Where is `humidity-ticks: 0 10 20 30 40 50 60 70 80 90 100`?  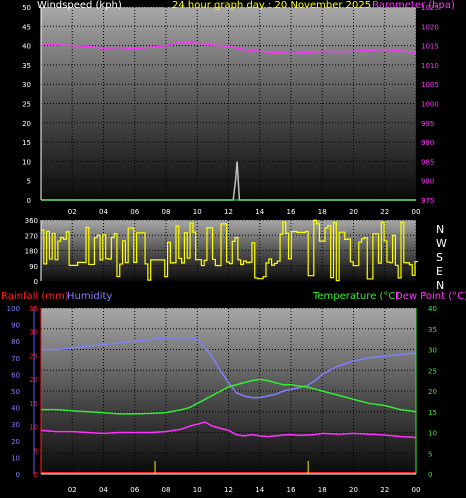
humidity-ticks: 0 10 20 30 40 50 60 70 80 90 100 is located at coordinates (13, 392).